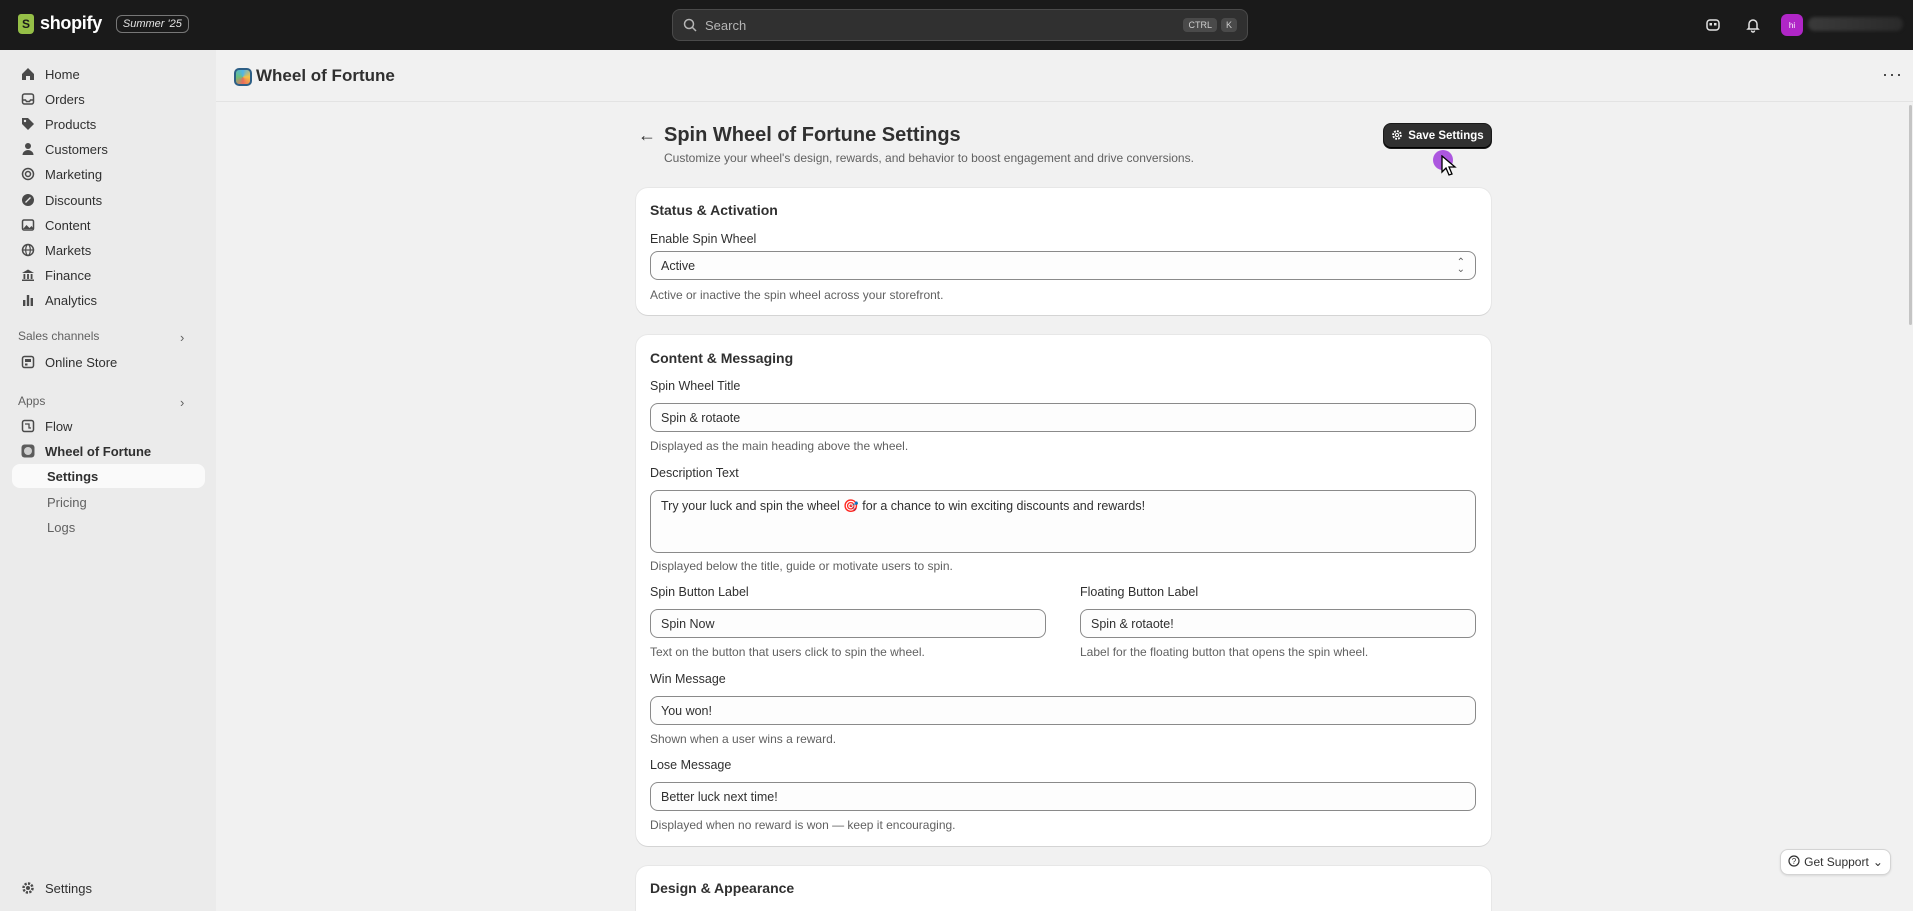  I want to click on save-button-label: Save Settings, so click(1446, 136).